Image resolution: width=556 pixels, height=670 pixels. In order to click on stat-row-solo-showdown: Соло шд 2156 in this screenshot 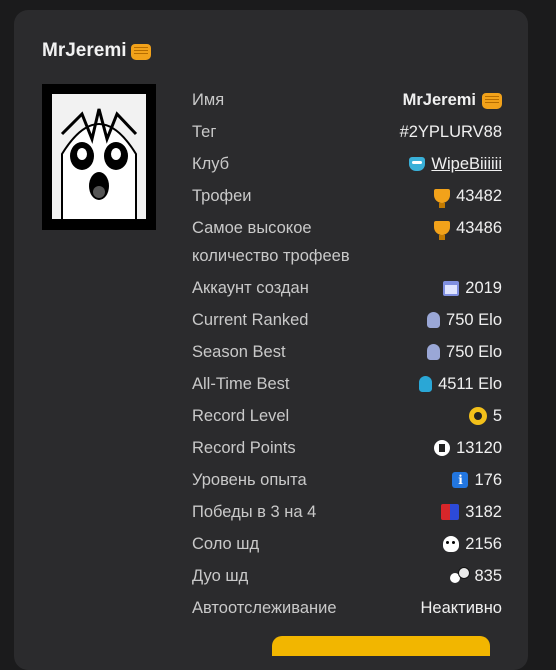, I will do `click(347, 544)`.